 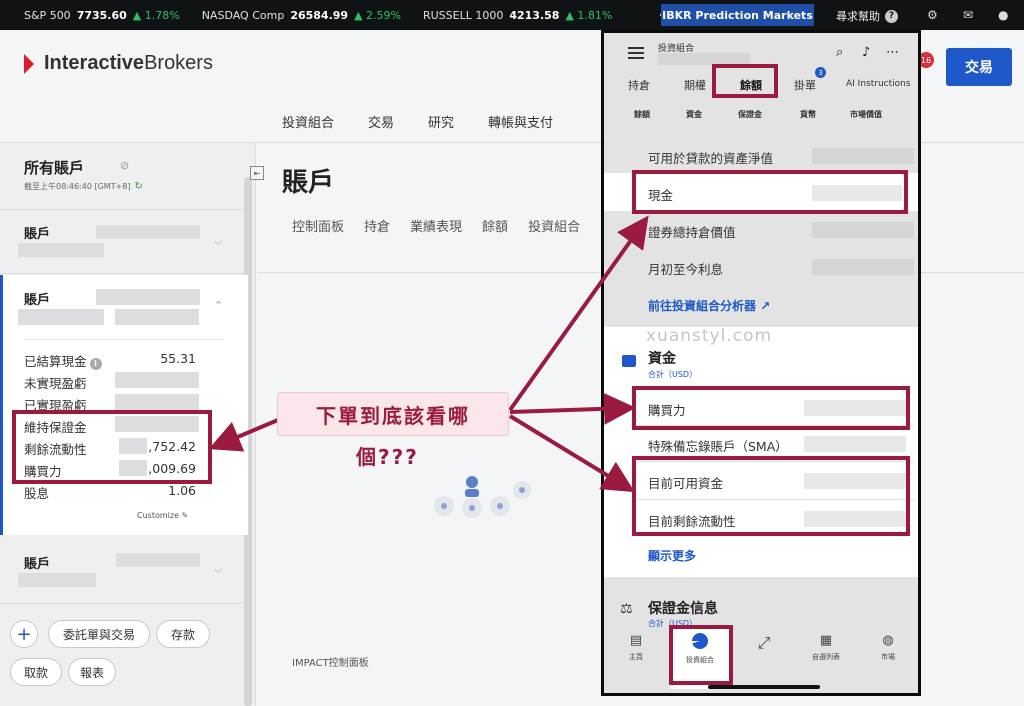 What do you see at coordinates (826, 640) in the screenshot?
I see `watchlist-icon: ▦` at bounding box center [826, 640].